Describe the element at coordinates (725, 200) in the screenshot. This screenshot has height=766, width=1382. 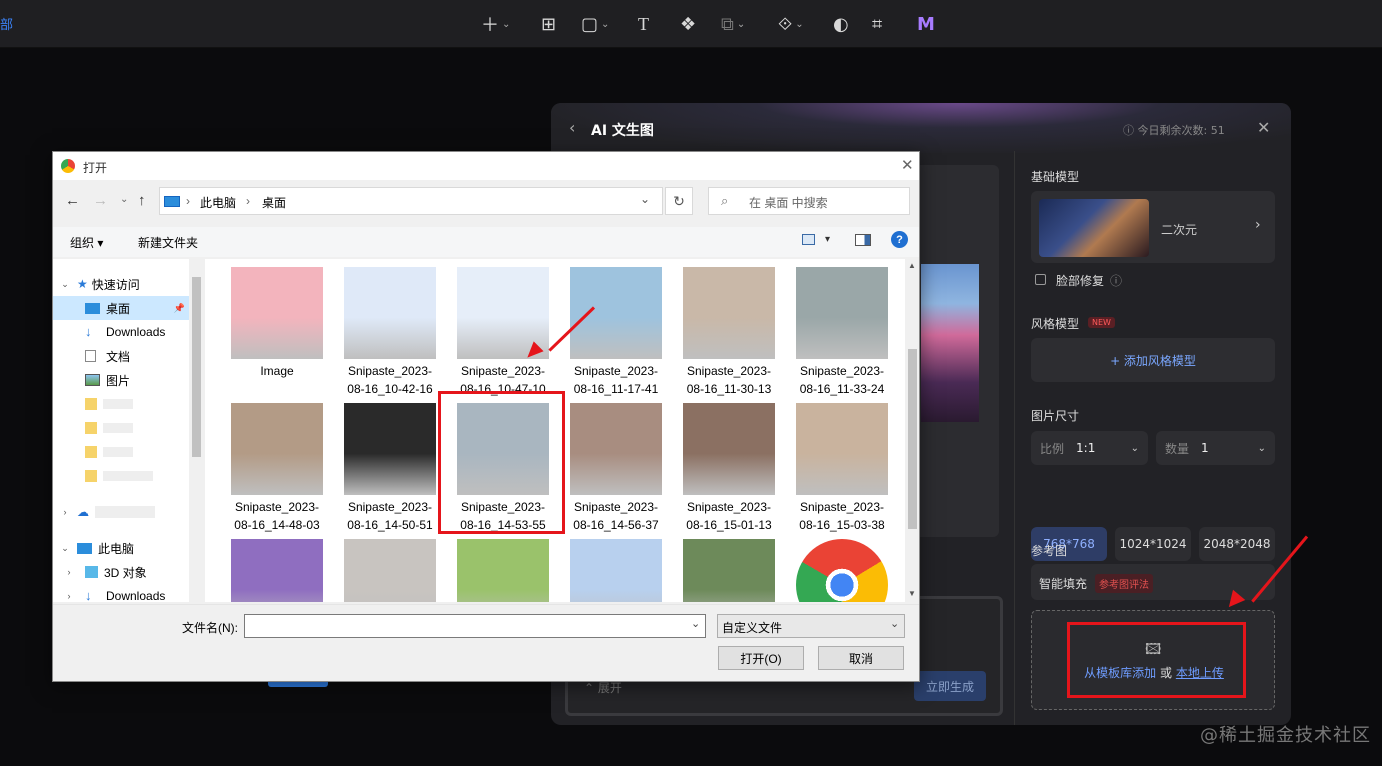
I see `search-icon: ⌕` at that location.